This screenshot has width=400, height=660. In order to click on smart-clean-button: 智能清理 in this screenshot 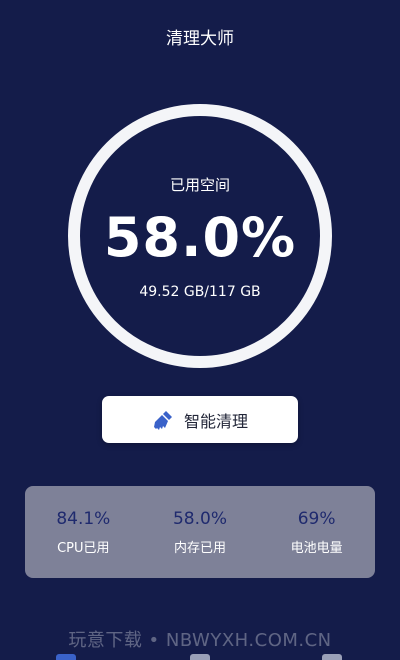, I will do `click(200, 419)`.